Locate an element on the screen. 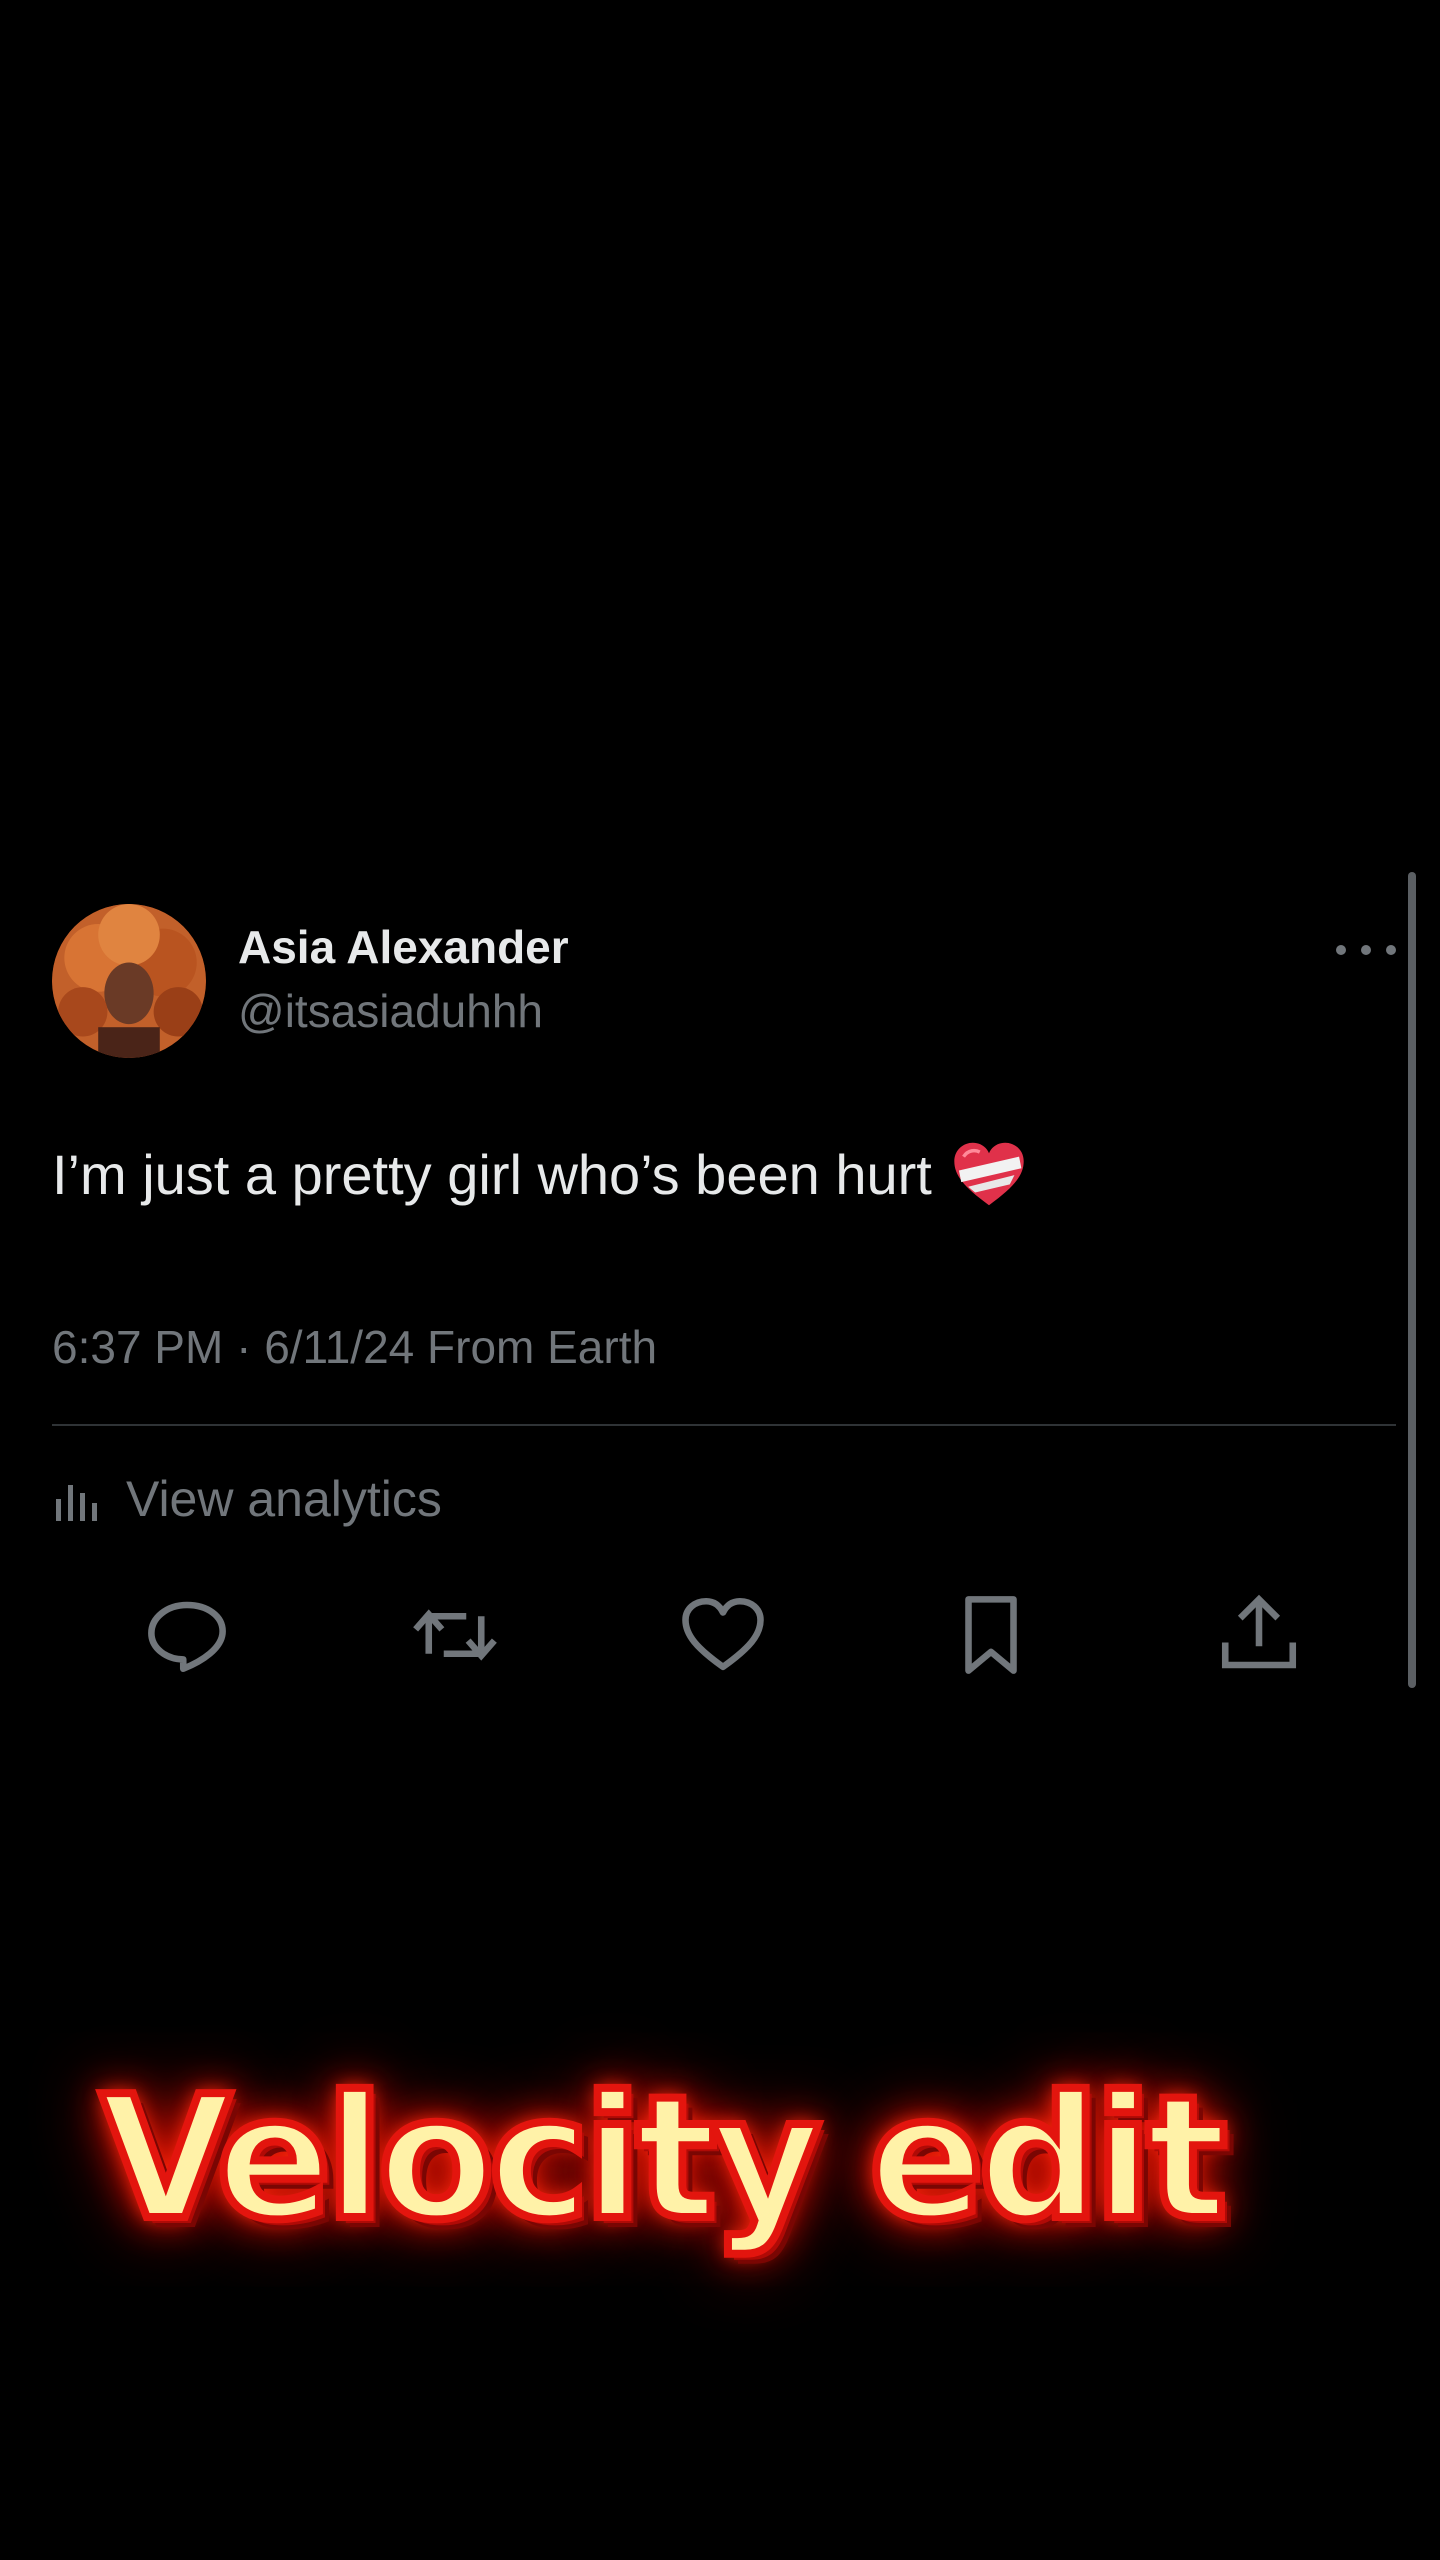 Image resolution: width=1440 pixels, height=2560 pixels. view-analytics-link: View analytics is located at coordinates (247, 1499).